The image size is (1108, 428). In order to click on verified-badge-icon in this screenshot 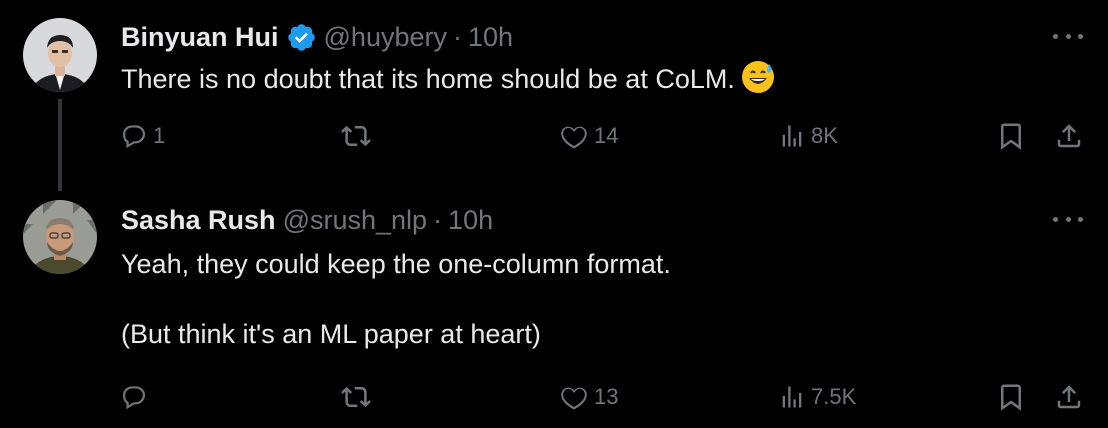, I will do `click(301, 37)`.